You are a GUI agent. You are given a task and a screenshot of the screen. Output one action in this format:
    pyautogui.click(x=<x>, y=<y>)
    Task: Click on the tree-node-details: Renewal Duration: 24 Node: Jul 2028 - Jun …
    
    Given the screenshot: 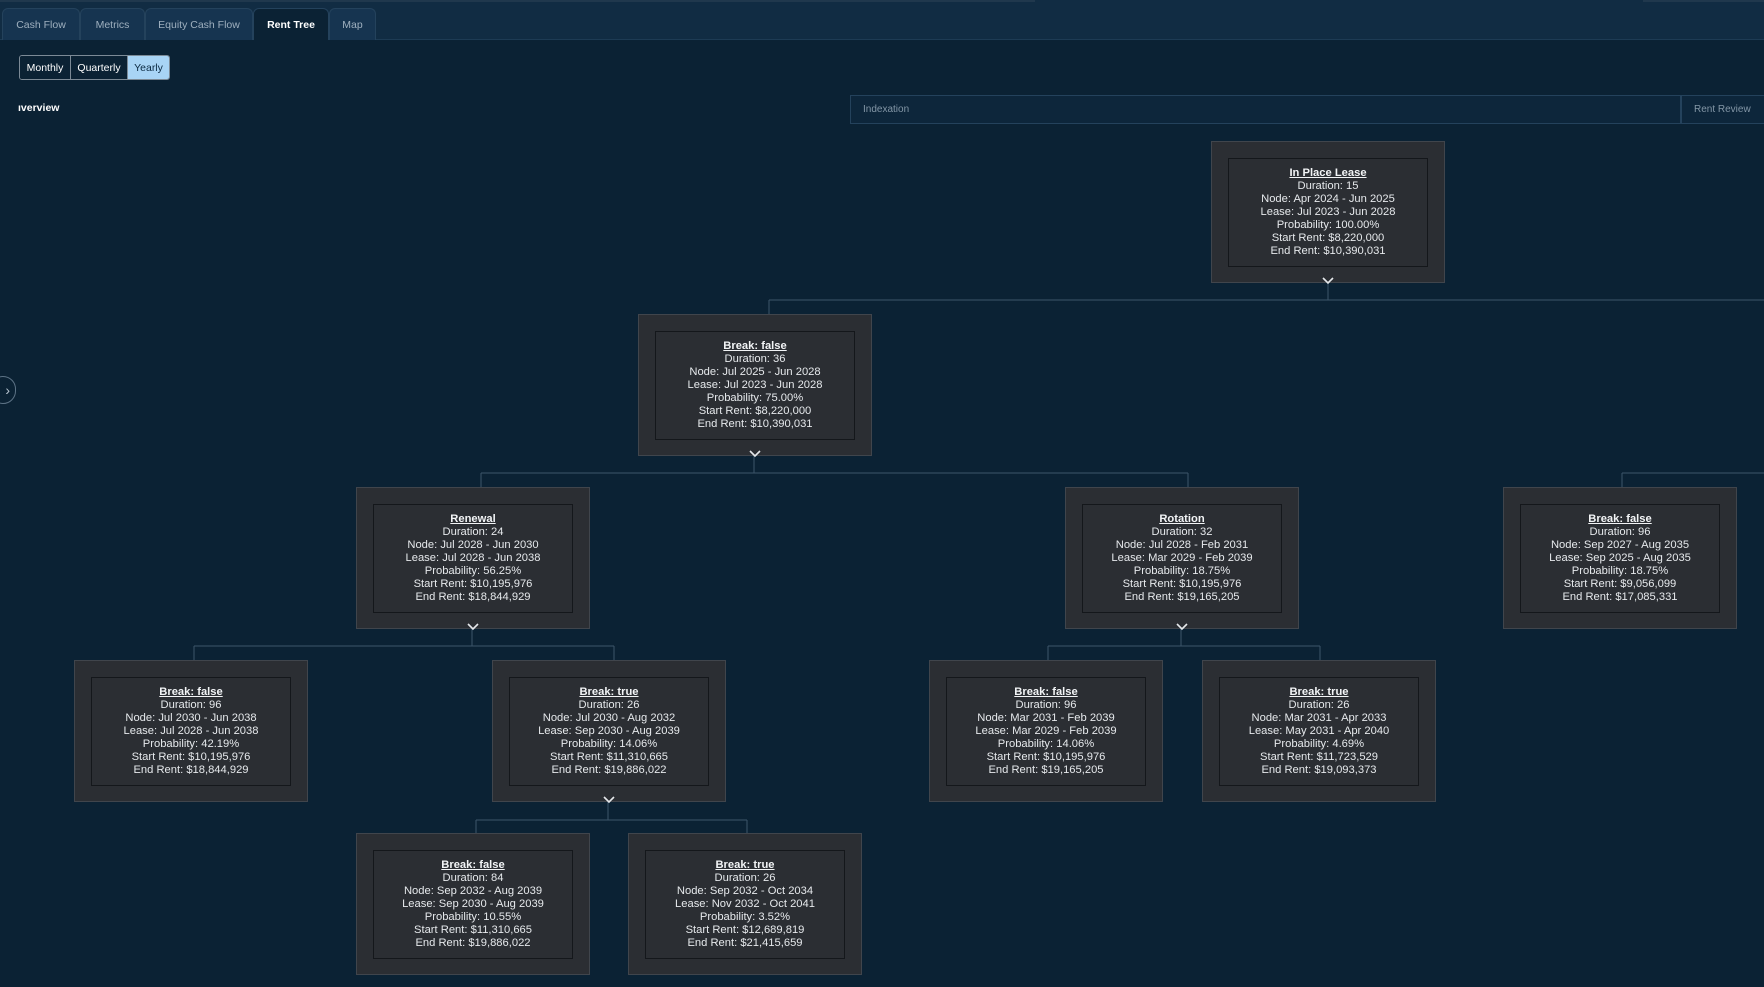 What is the action you would take?
    pyautogui.click(x=473, y=558)
    